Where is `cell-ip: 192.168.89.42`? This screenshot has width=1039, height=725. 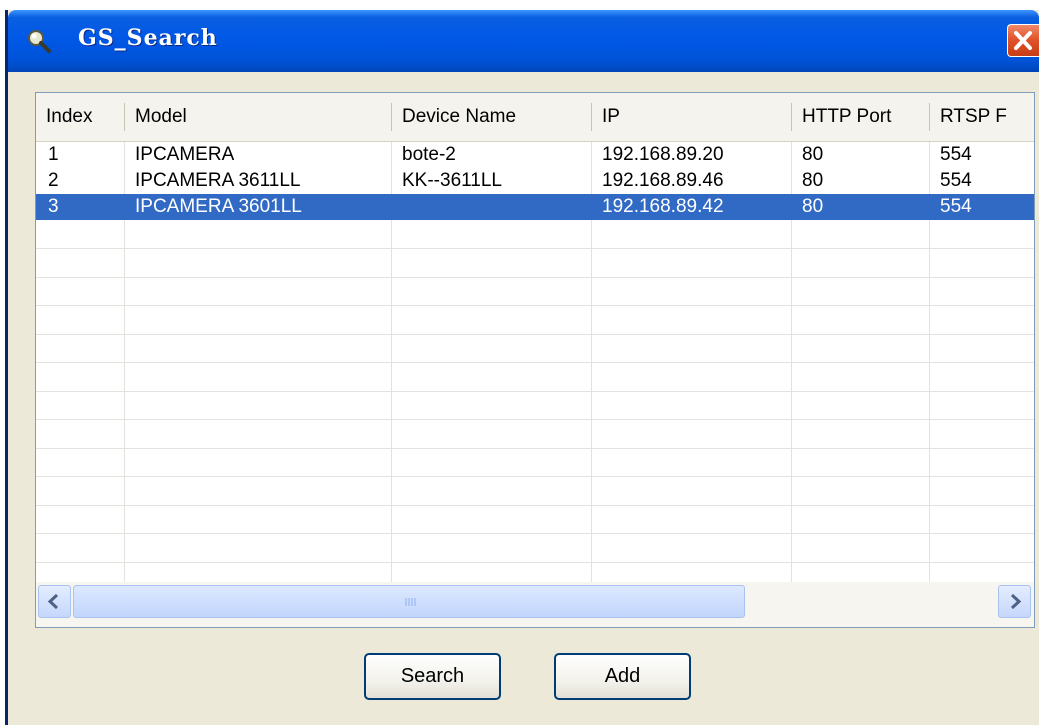 cell-ip: 192.168.89.42 is located at coordinates (663, 206).